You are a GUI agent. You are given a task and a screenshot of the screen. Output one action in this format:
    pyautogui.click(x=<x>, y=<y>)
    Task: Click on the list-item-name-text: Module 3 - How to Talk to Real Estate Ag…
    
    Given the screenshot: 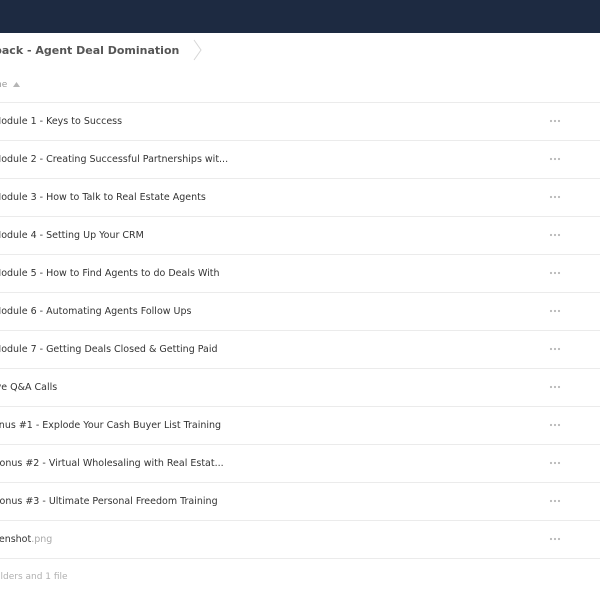 What is the action you would take?
    pyautogui.click(x=103, y=197)
    